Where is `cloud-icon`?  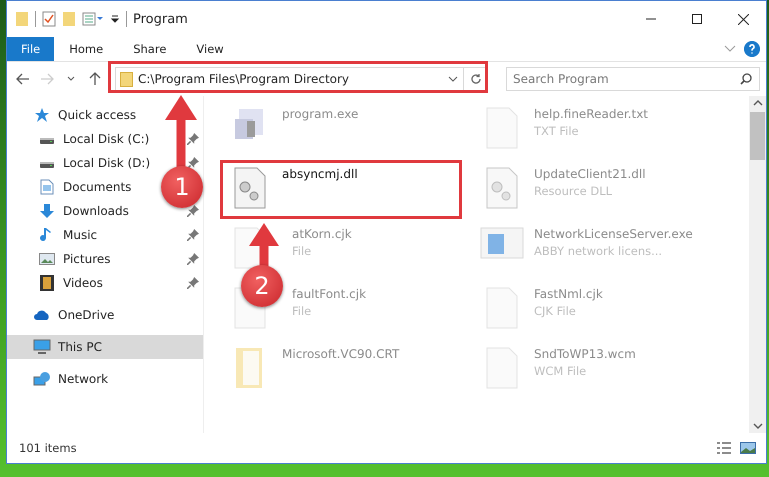
cloud-icon is located at coordinates (42, 315).